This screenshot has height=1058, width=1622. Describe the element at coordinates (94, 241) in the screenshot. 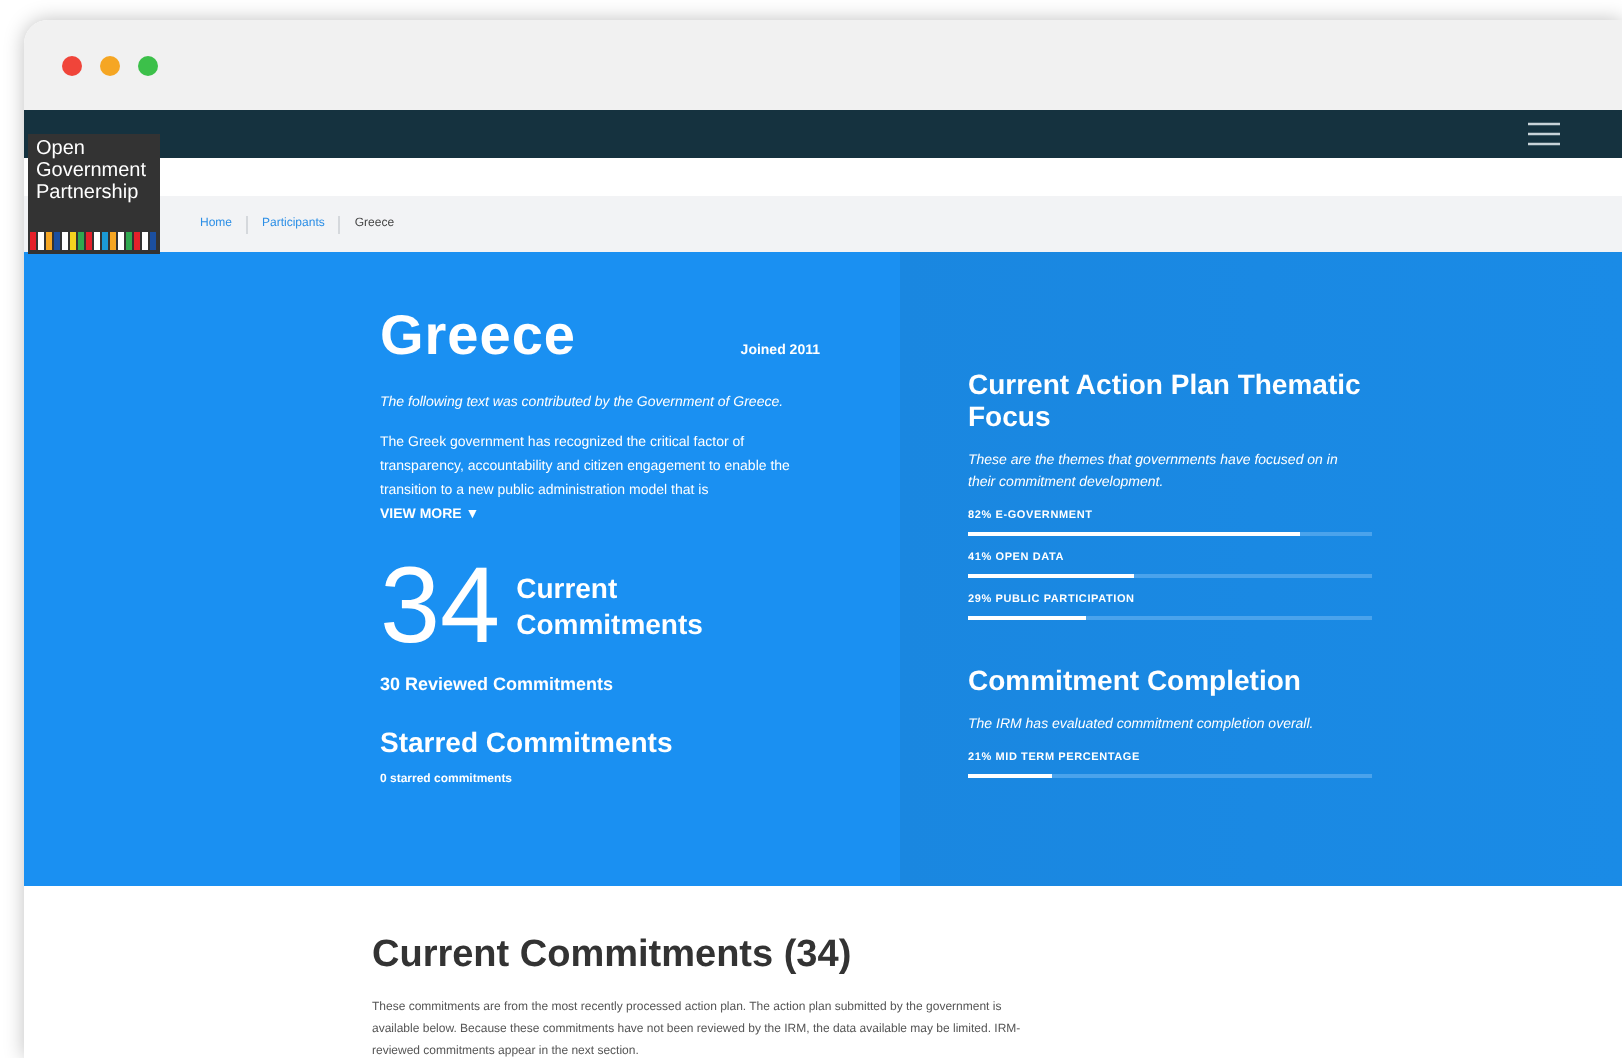

I see `color-stripes-icon` at that location.